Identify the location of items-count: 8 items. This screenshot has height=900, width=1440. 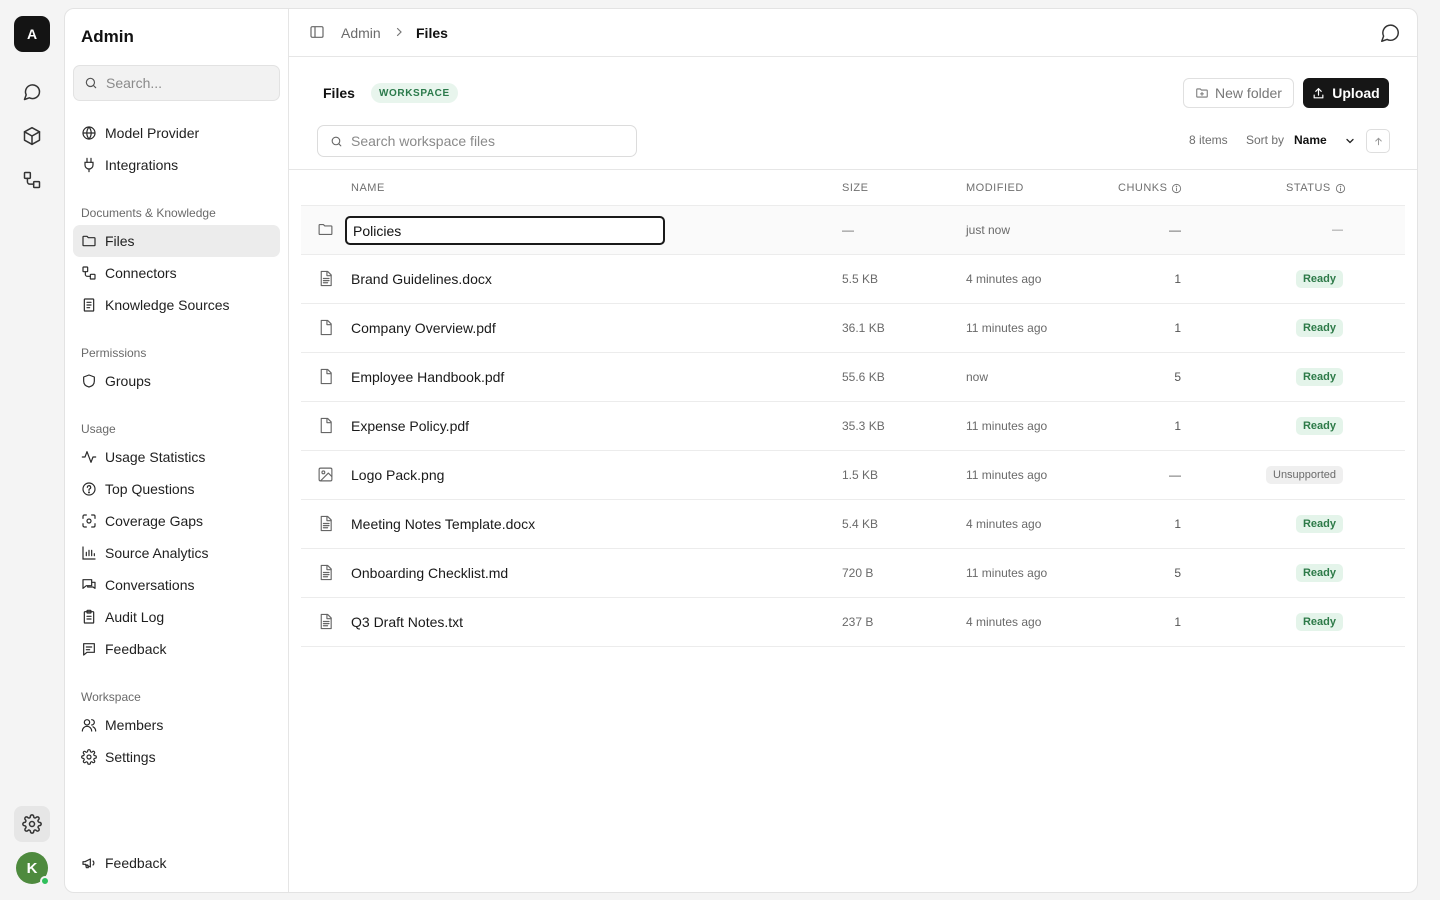
(1208, 140).